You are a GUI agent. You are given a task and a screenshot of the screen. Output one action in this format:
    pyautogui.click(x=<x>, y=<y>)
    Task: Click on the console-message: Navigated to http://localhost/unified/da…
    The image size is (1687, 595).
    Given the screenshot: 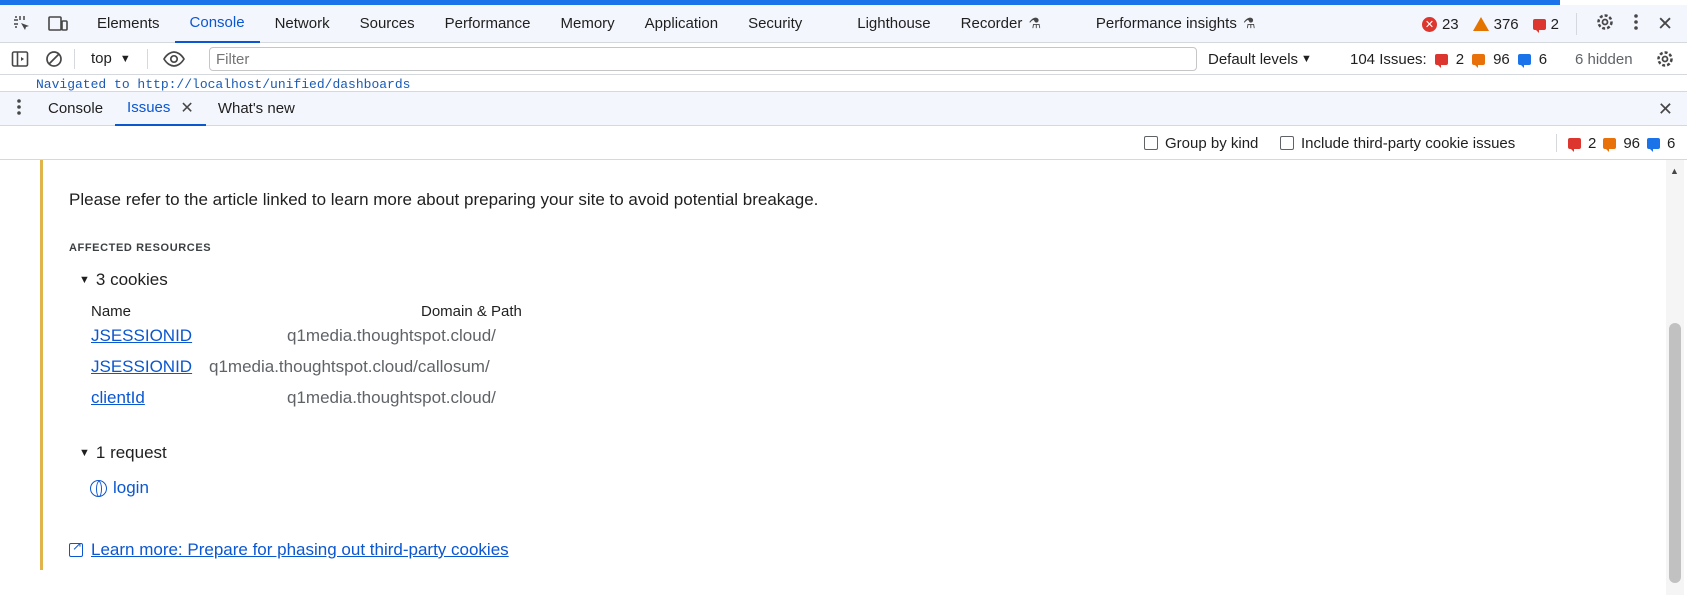 What is the action you would take?
    pyautogui.click(x=223, y=84)
    